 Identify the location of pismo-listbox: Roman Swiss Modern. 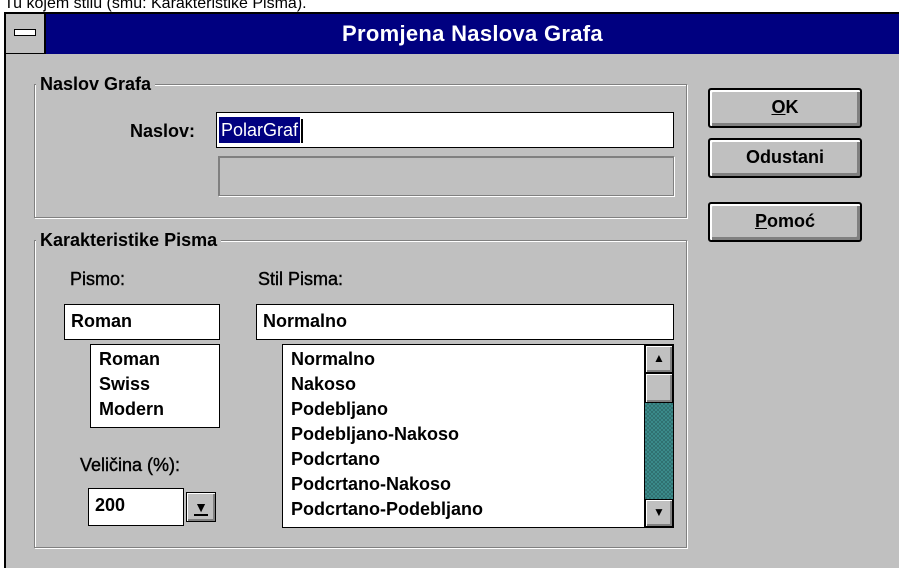
(155, 386).